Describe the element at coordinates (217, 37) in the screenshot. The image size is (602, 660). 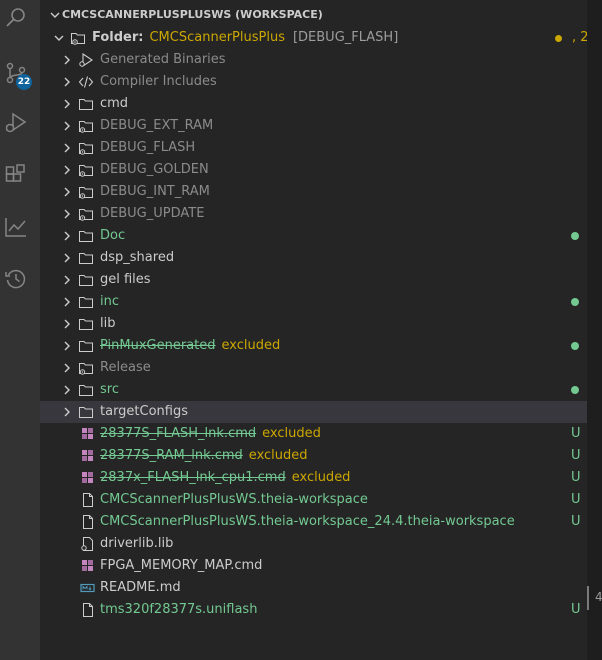
I see `root-project-name: CMCScannerPlusPlus` at that location.